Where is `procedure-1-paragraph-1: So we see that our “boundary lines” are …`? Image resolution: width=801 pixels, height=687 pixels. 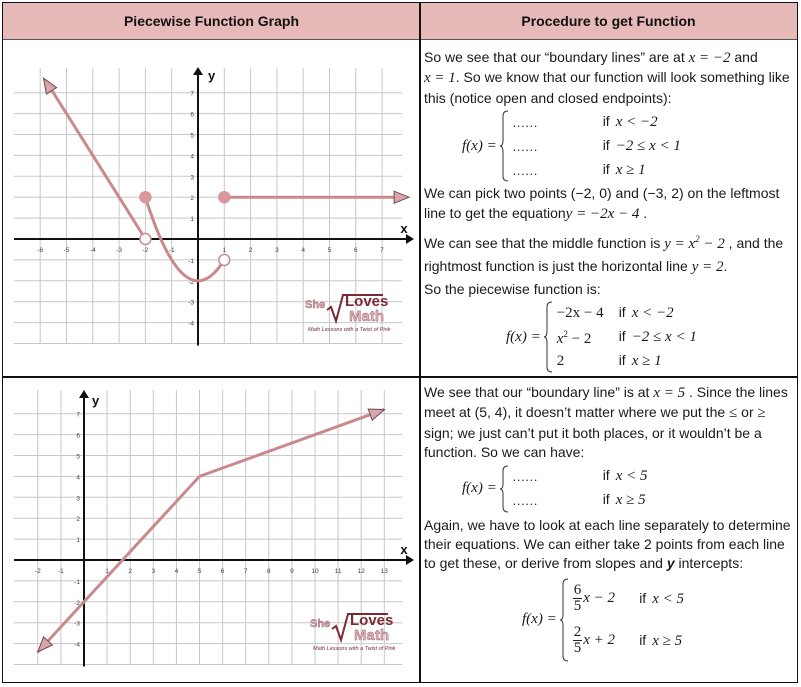 procedure-1-paragraph-1: So we see that our “boundary lines” are … is located at coordinates (607, 77).